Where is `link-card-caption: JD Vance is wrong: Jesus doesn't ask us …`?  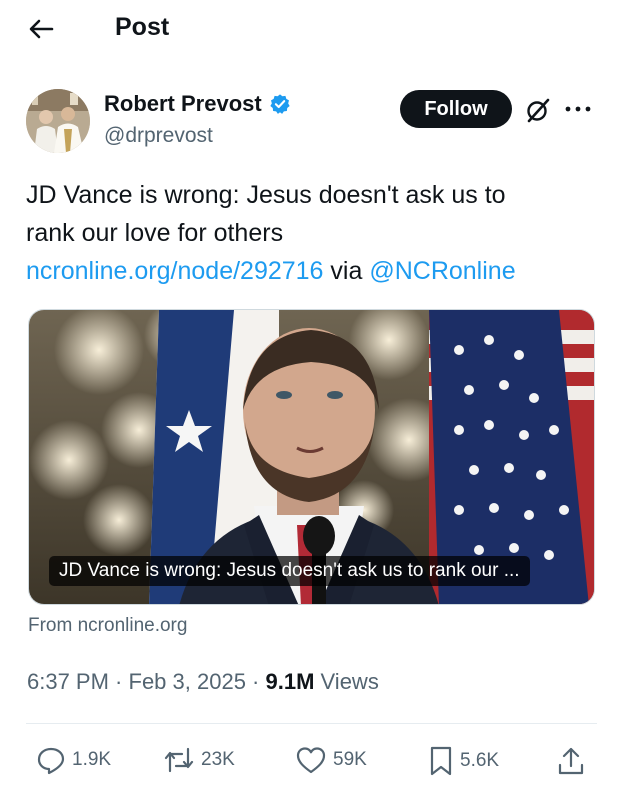 link-card-caption: JD Vance is wrong: Jesus doesn't ask us … is located at coordinates (289, 571).